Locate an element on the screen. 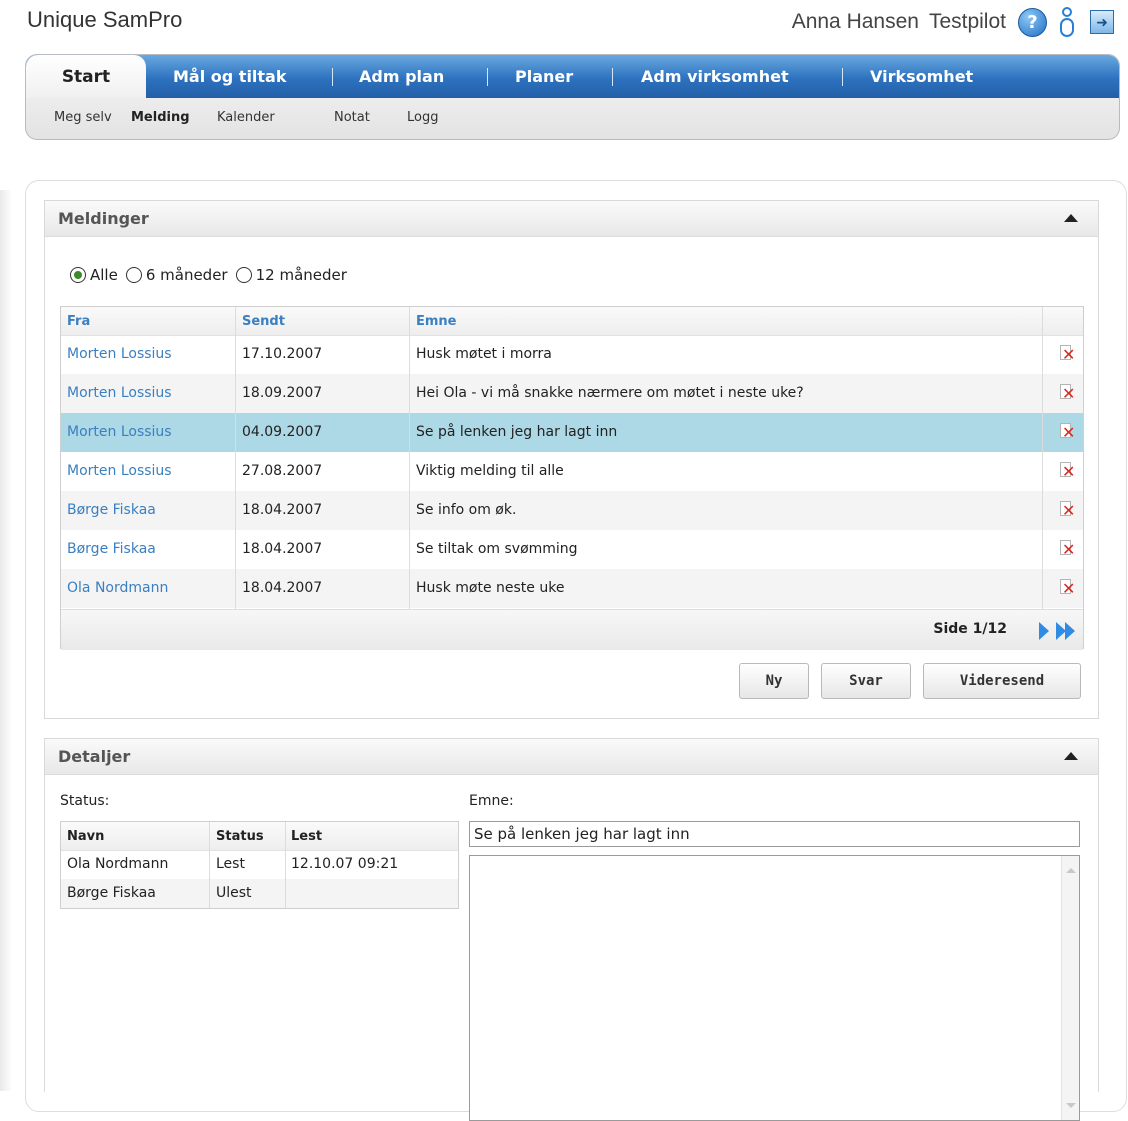 This screenshot has width=1128, height=1121. scroll-up-icon is located at coordinates (1071, 870).